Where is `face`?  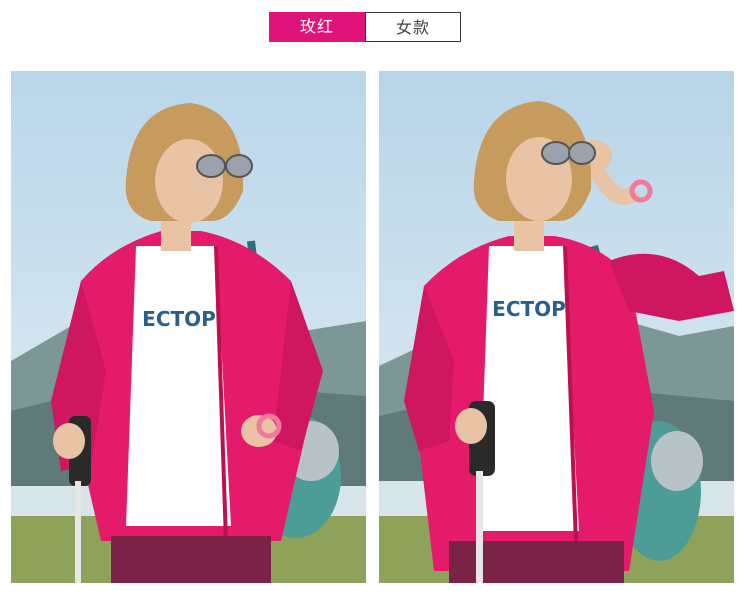 face is located at coordinates (189, 181).